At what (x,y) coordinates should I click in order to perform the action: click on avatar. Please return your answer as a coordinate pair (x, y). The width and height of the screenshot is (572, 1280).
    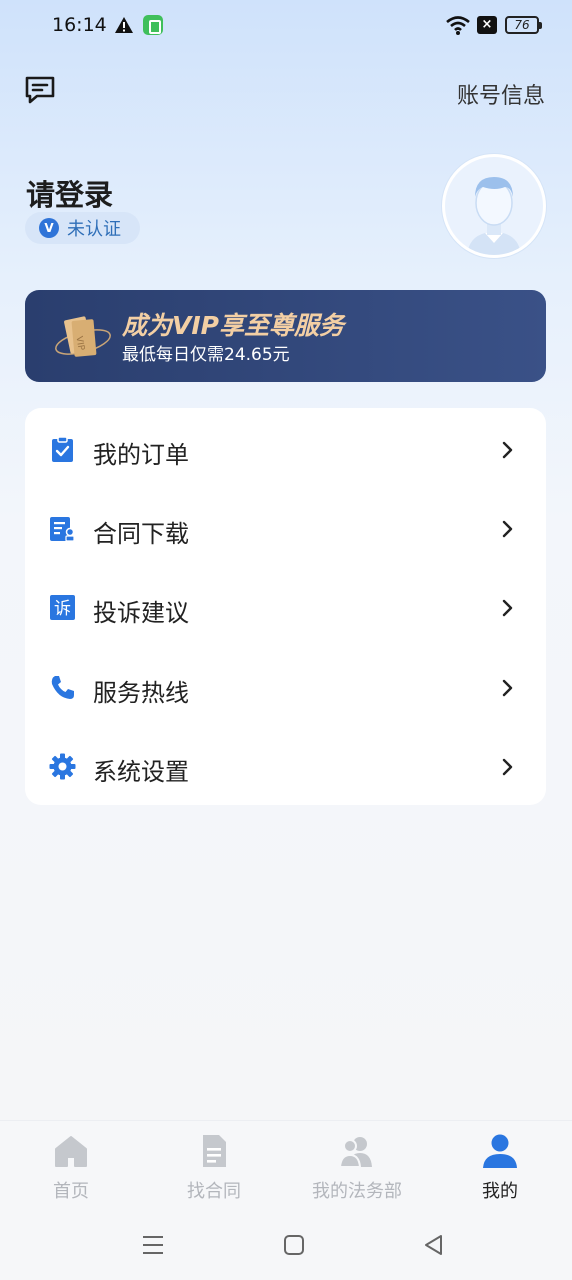
    Looking at the image, I should click on (494, 206).